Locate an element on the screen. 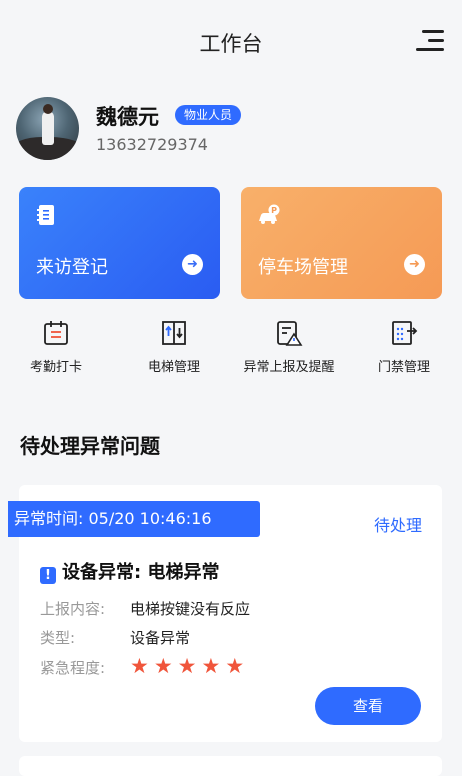  quick-elevator-label: 电梯管理 is located at coordinates (173, 367).